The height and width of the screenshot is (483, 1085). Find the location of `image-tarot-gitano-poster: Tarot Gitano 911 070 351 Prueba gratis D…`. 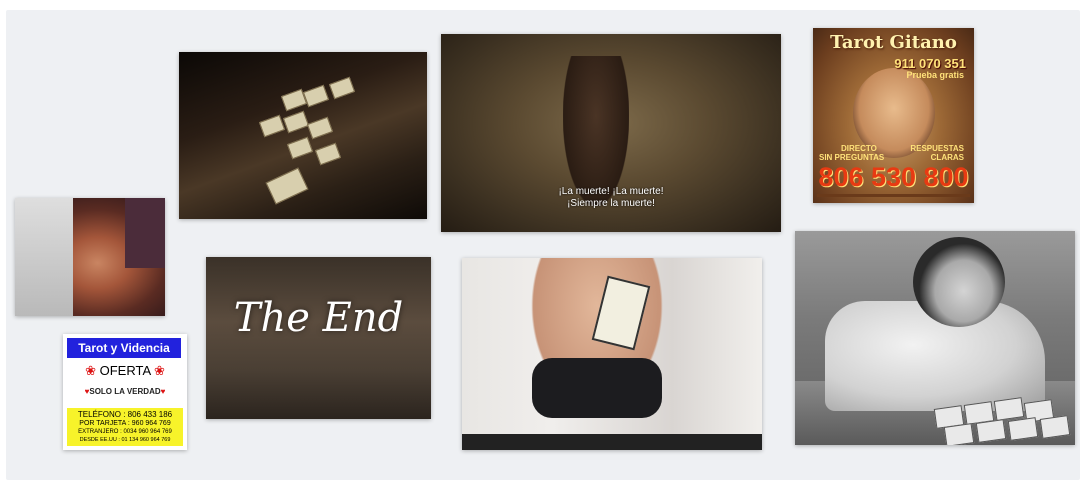

image-tarot-gitano-poster: Tarot Gitano 911 070 351 Prueba gratis D… is located at coordinates (893, 115).